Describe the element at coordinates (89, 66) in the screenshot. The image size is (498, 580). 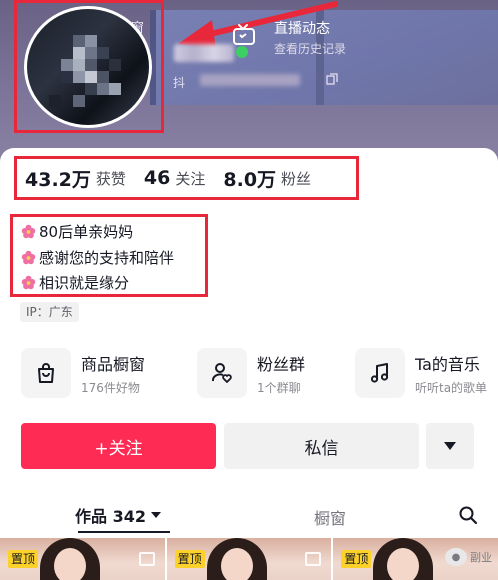
I see `avatar-highlight-box` at that location.